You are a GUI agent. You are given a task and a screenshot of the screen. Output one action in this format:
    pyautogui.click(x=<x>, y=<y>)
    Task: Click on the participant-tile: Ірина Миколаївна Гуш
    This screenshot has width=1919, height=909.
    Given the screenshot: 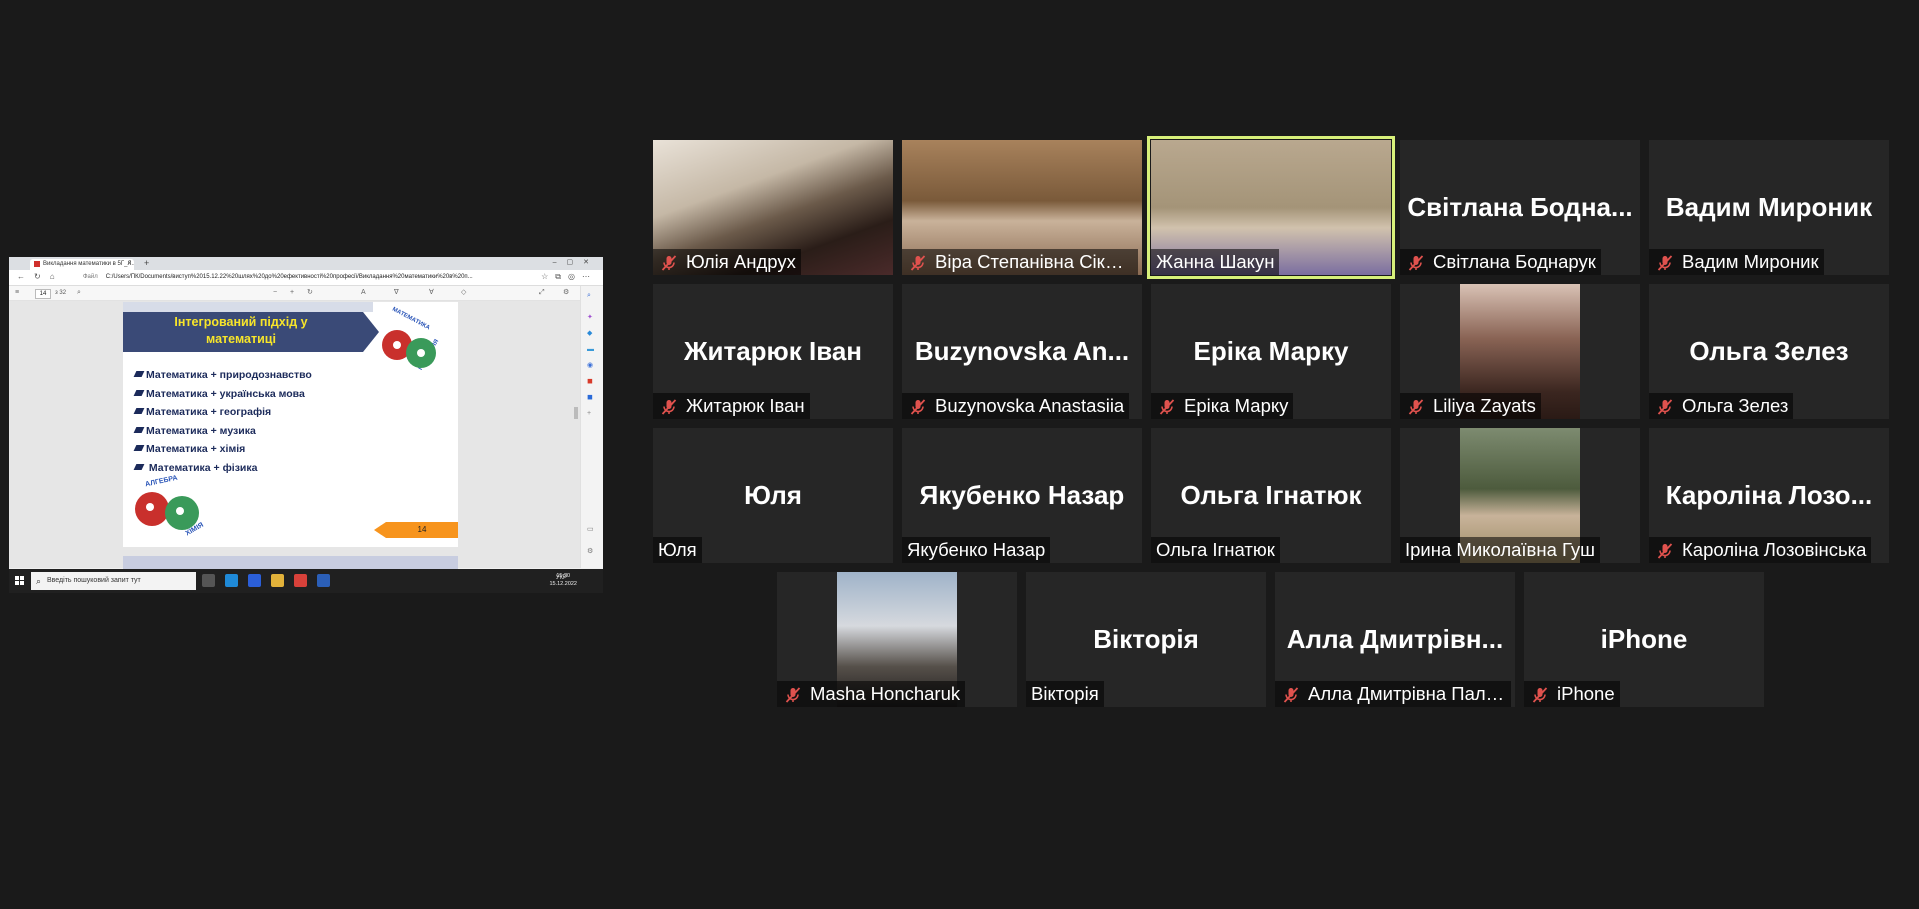 What is the action you would take?
    pyautogui.click(x=1520, y=495)
    